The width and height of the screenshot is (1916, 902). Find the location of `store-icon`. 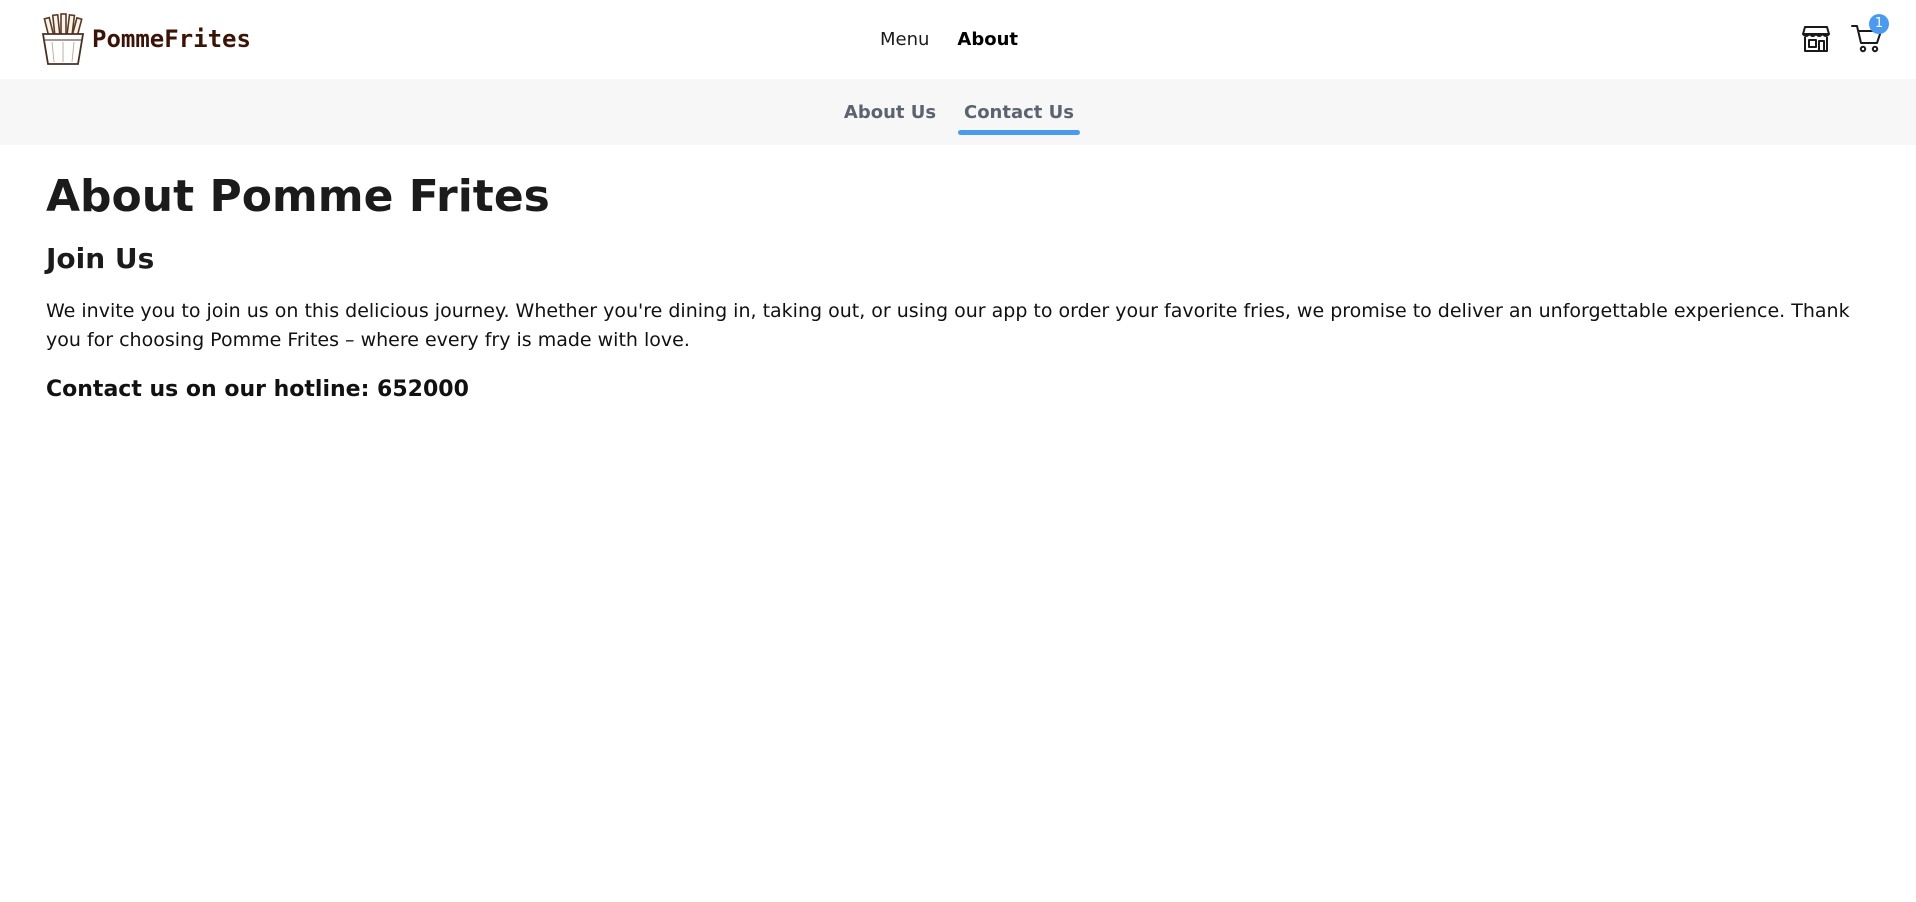

store-icon is located at coordinates (1816, 38).